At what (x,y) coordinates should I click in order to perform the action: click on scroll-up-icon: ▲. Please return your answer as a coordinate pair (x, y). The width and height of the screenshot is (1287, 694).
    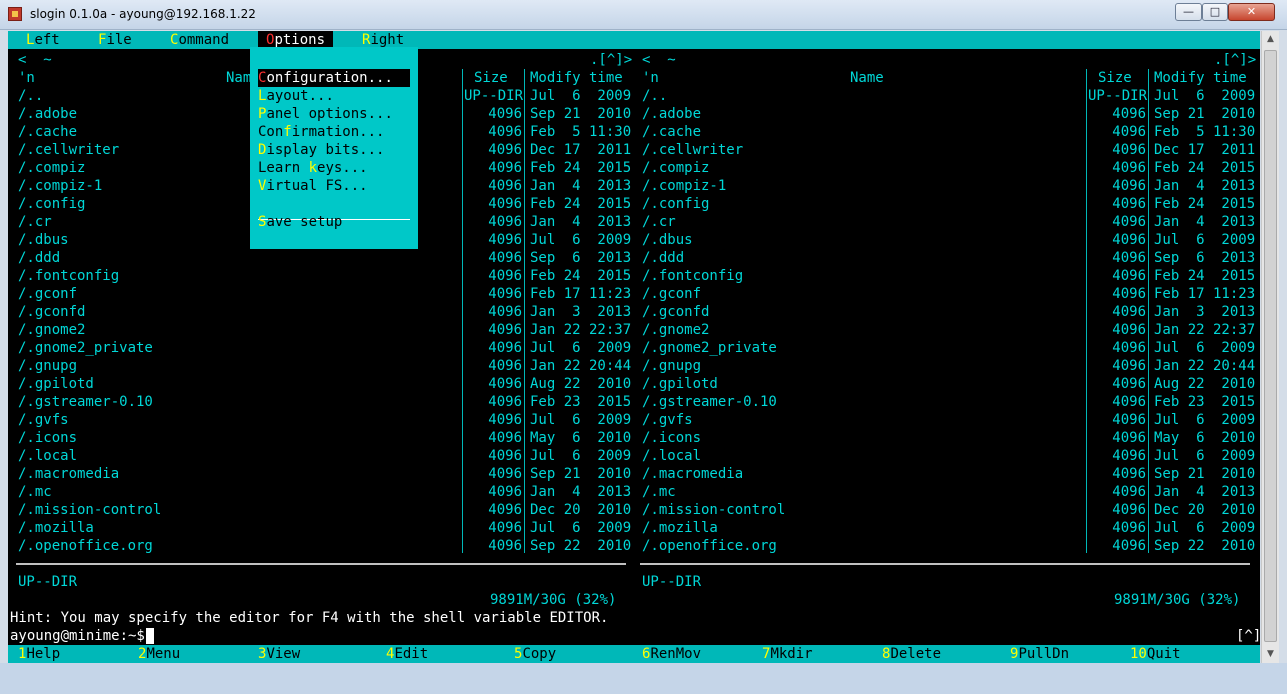
    Looking at the image, I should click on (1270, 39).